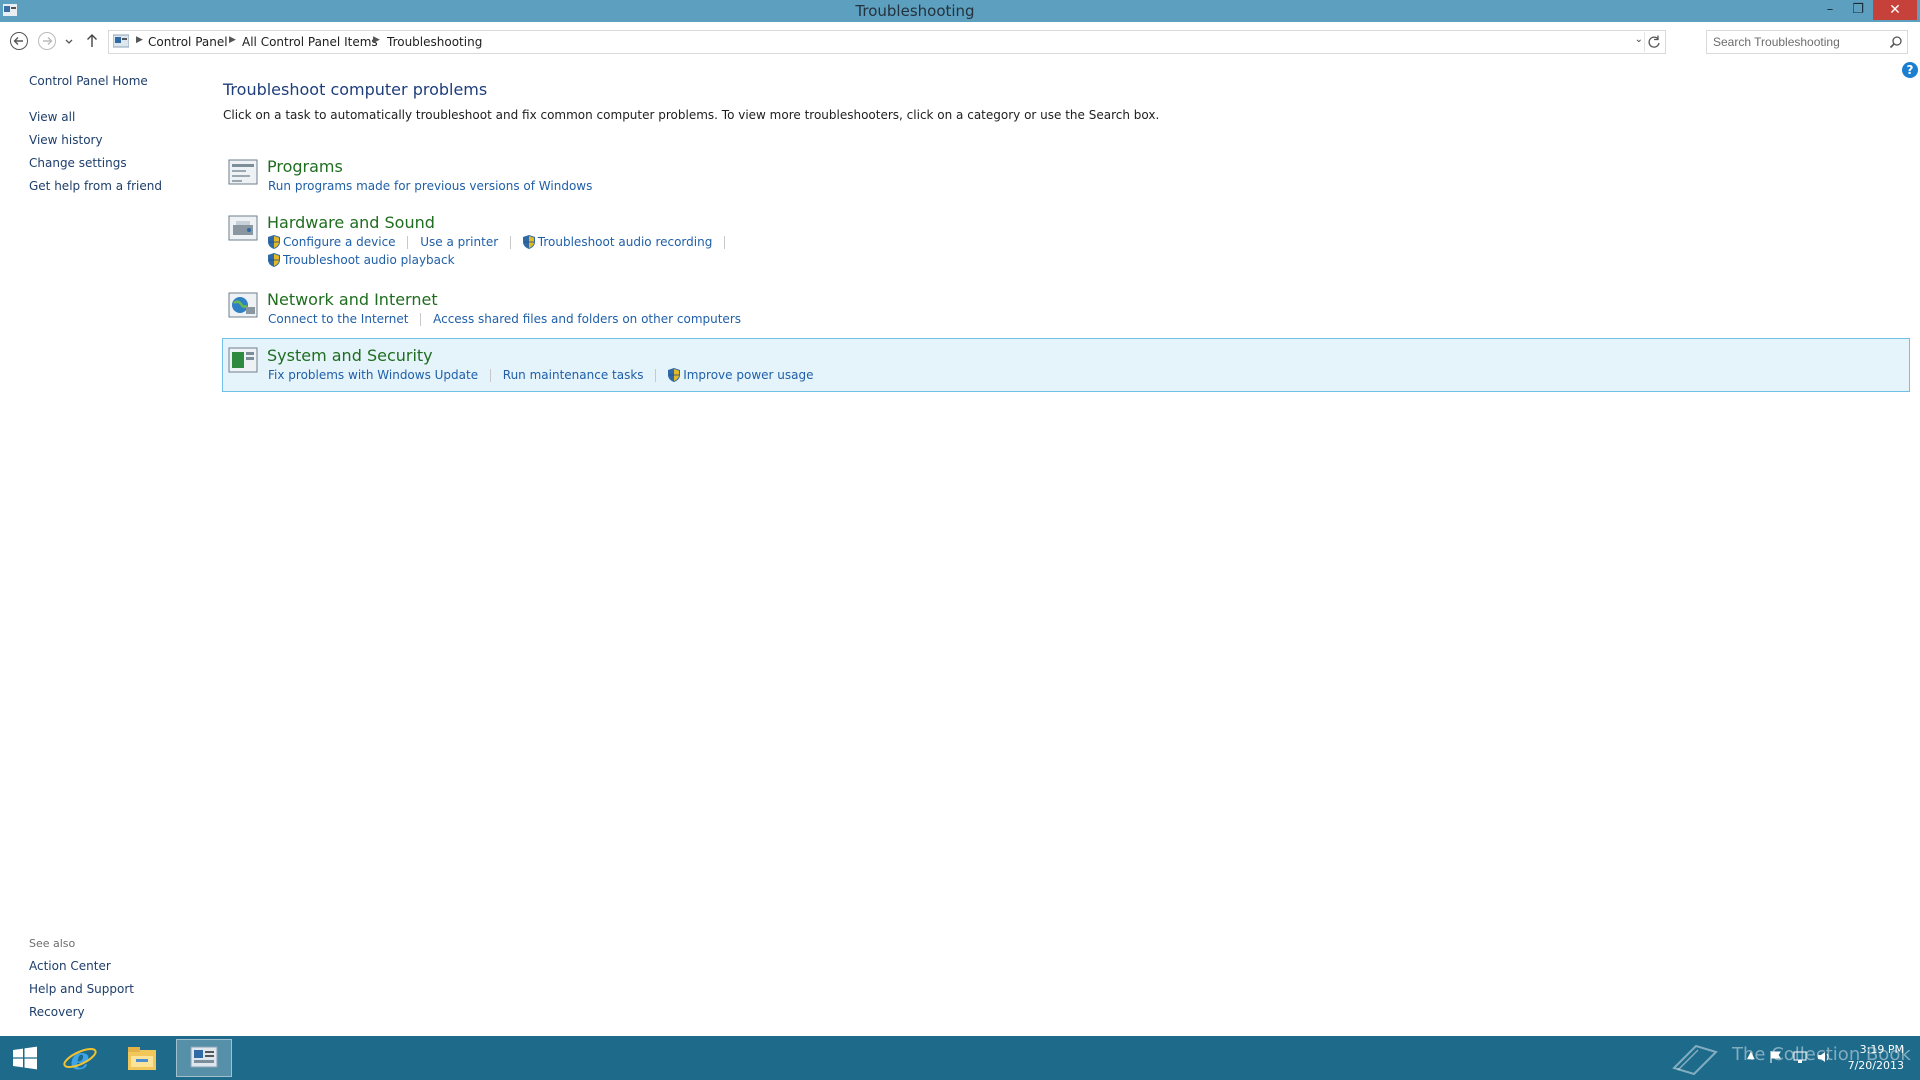  What do you see at coordinates (57, 1012) in the screenshot?
I see `see-also-recovery: Recovery` at bounding box center [57, 1012].